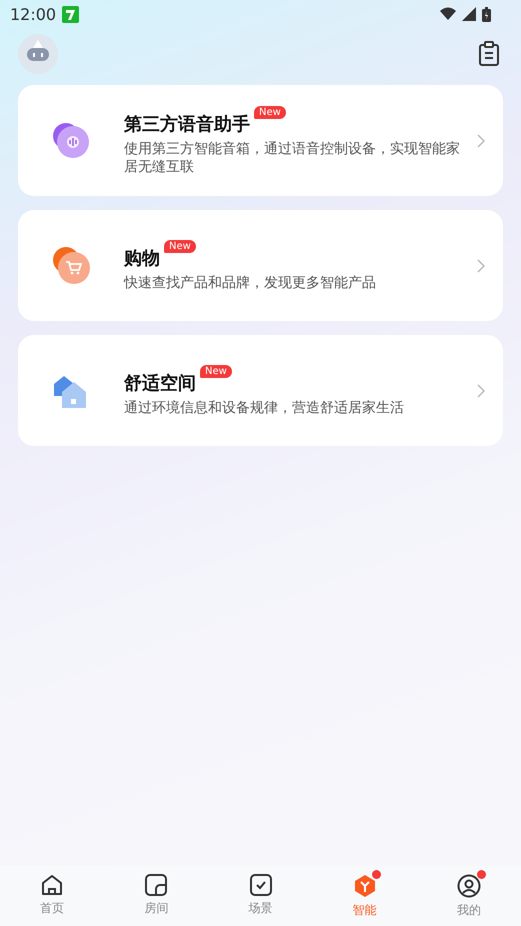 The height and width of the screenshot is (926, 521). I want to click on nav-tab: 房间, so click(156, 896).